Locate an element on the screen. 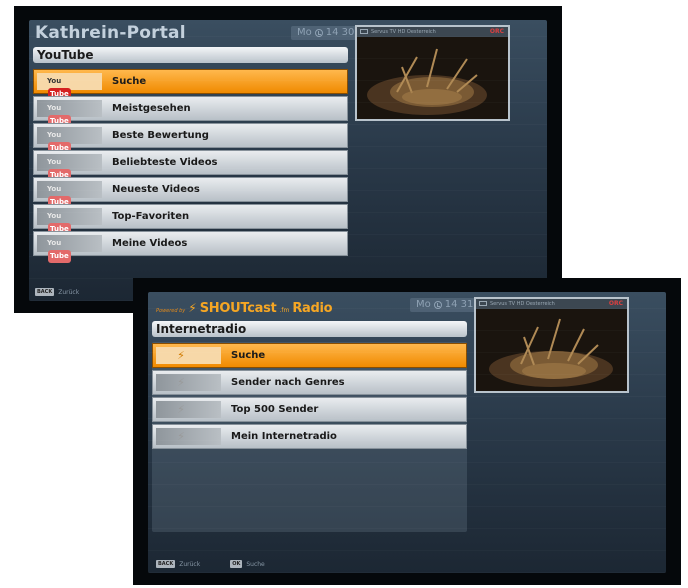  menu-item-label: Top-Favoriten is located at coordinates (151, 216).